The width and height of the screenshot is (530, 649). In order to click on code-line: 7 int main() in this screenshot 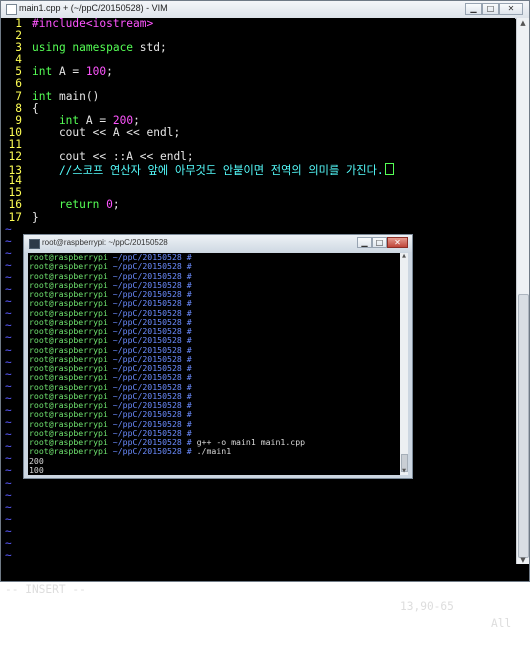, I will do `click(258, 96)`.